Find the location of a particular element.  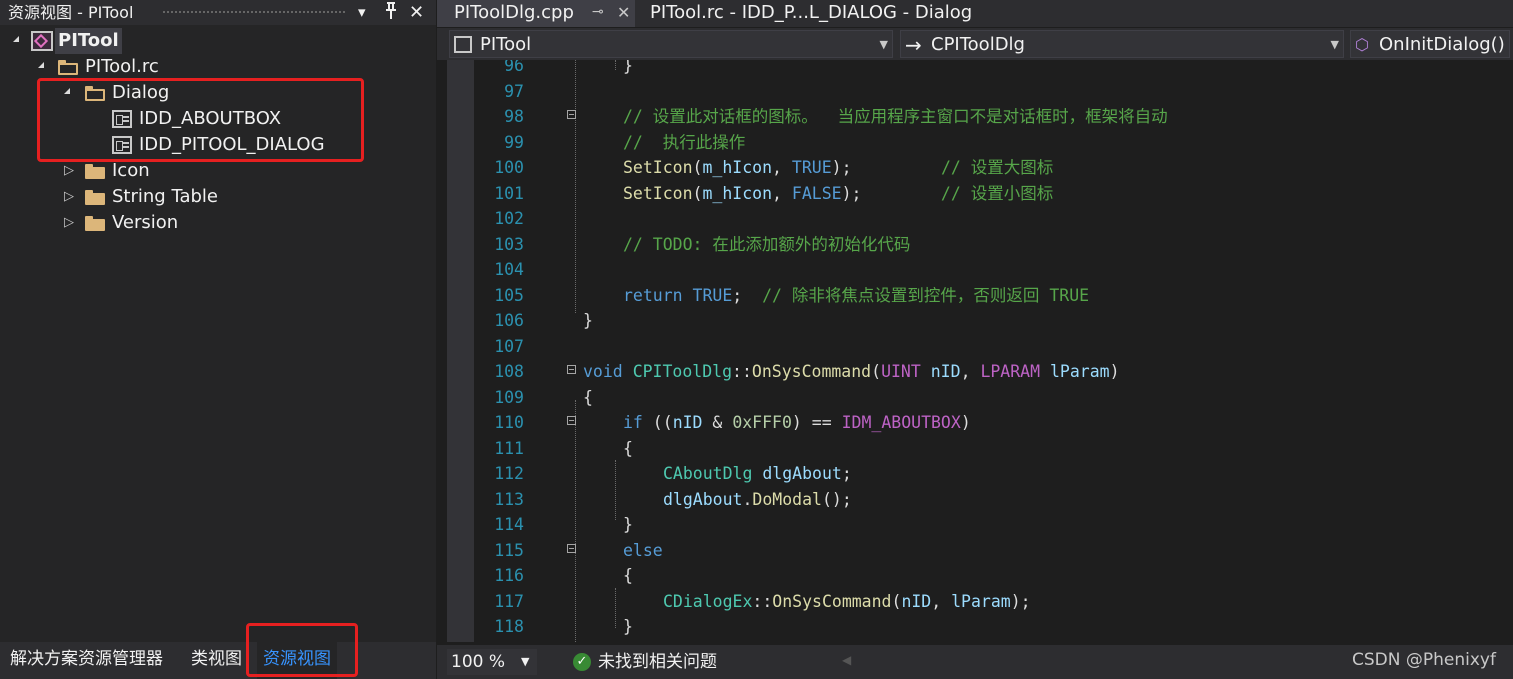

tab-pitool-rc-dialog: PITool.rc - IDD_P...L_DIALOG - Dialog is located at coordinates (809, 13).